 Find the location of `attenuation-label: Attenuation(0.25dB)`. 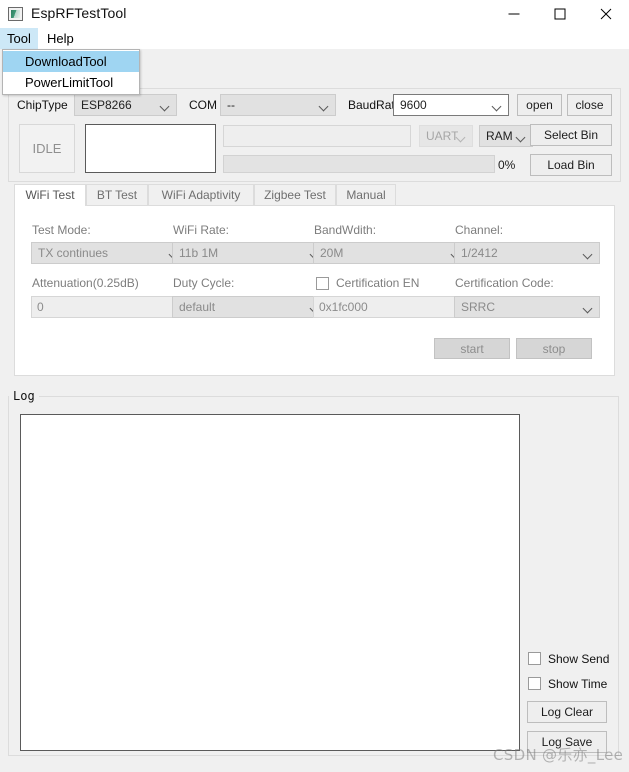

attenuation-label: Attenuation(0.25dB) is located at coordinates (85, 283).